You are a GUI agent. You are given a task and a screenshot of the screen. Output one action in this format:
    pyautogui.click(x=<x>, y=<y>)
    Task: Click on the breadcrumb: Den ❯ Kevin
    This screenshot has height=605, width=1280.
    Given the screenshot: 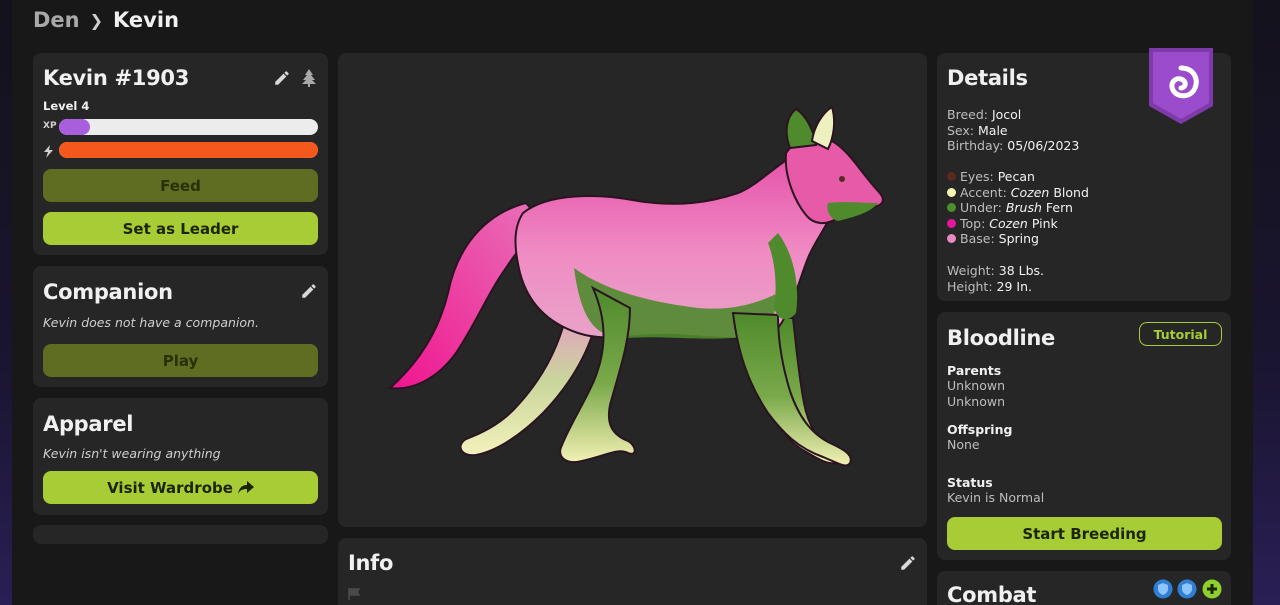 What is the action you would take?
    pyautogui.click(x=106, y=20)
    